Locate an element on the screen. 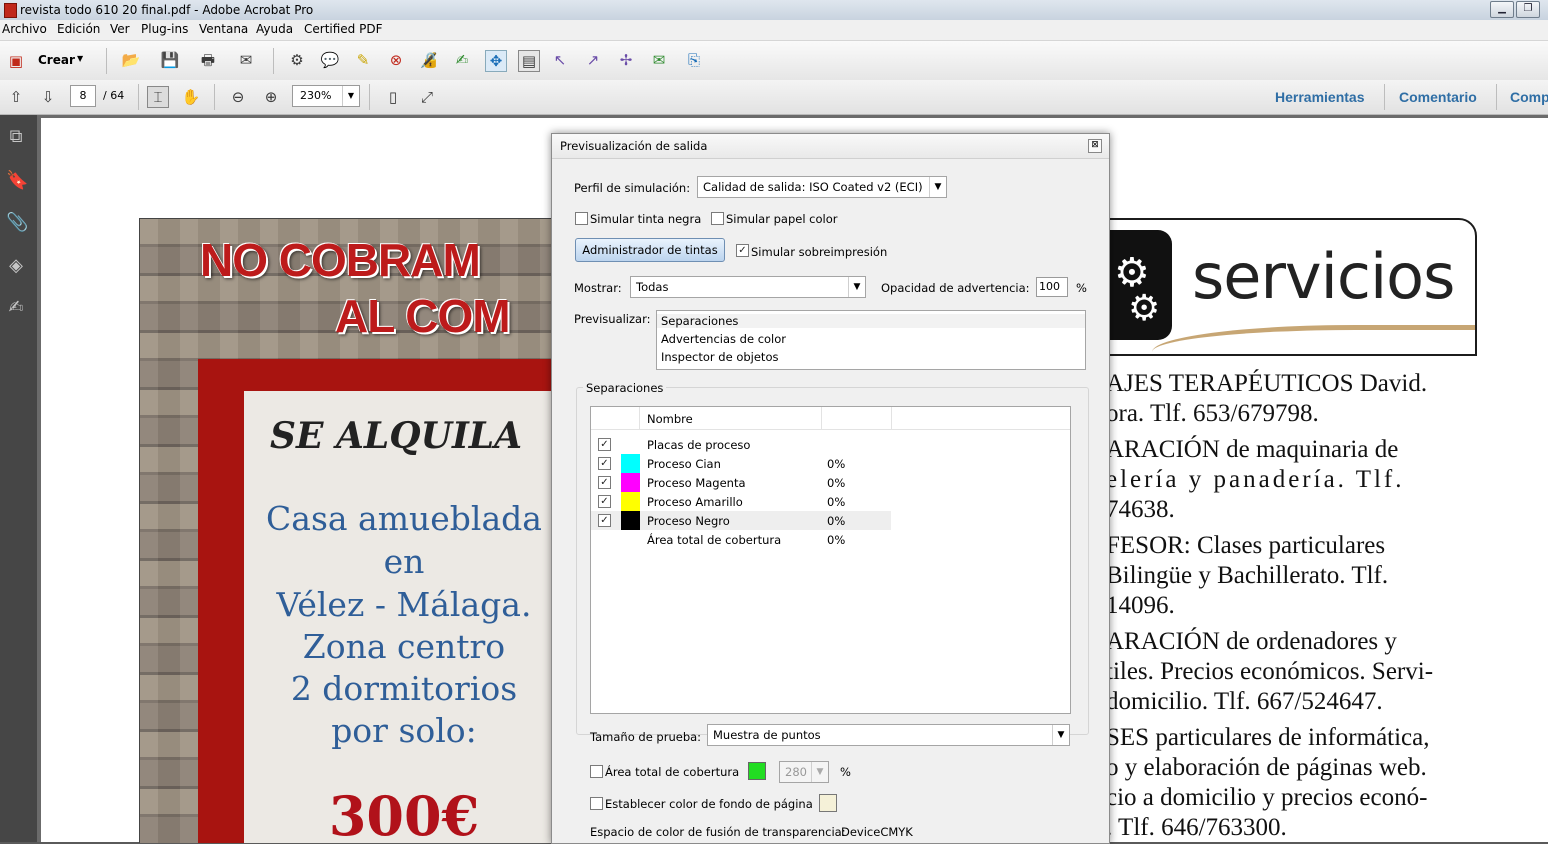 Image resolution: width=1548 pixels, height=844 pixels. print-icon: 🖶 is located at coordinates (208, 60).